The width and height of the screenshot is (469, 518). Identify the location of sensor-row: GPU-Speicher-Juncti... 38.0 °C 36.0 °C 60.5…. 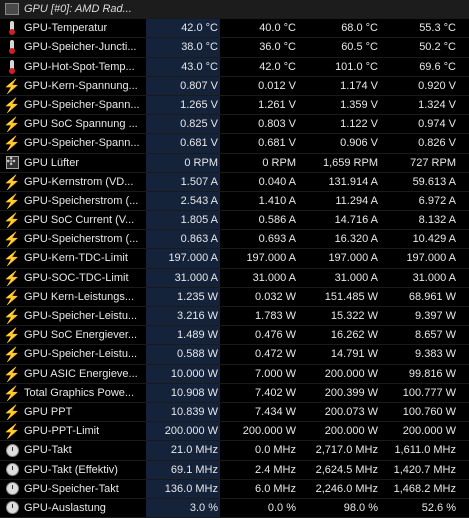
(234, 48).